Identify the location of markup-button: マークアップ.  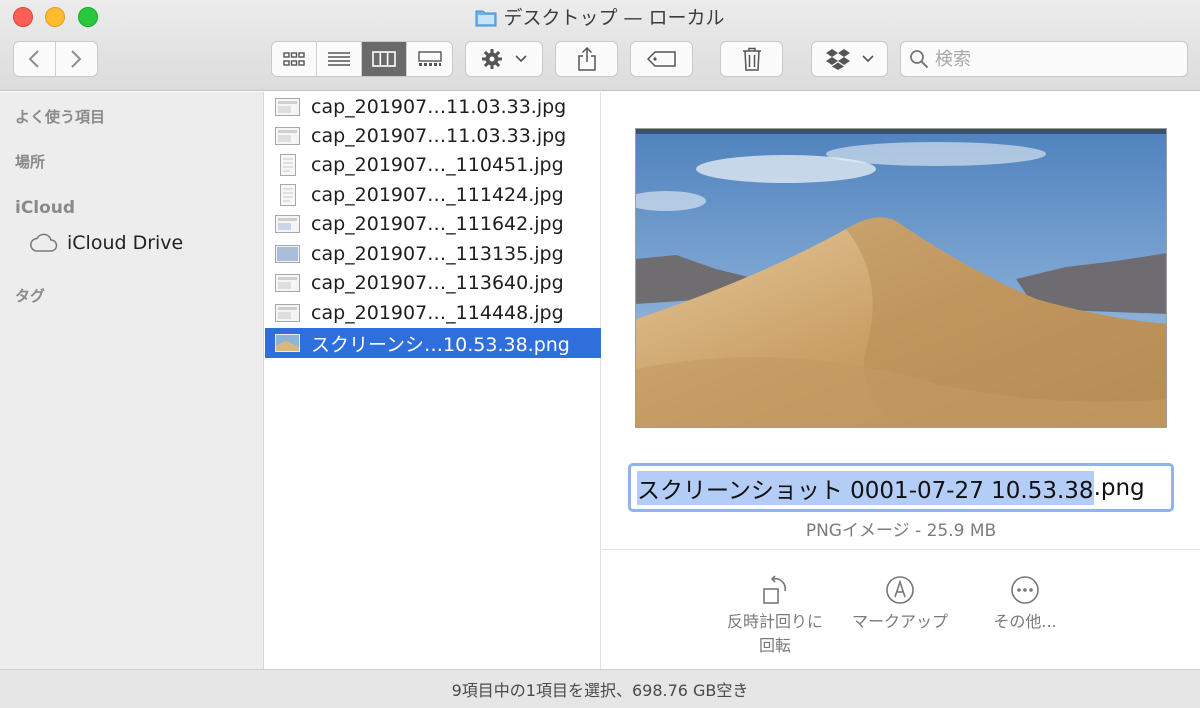
(900, 603).